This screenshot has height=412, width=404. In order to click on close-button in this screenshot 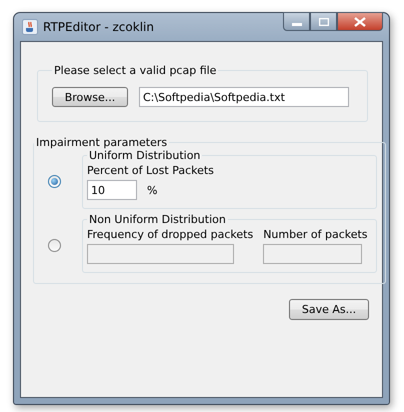, I will do `click(360, 21)`.